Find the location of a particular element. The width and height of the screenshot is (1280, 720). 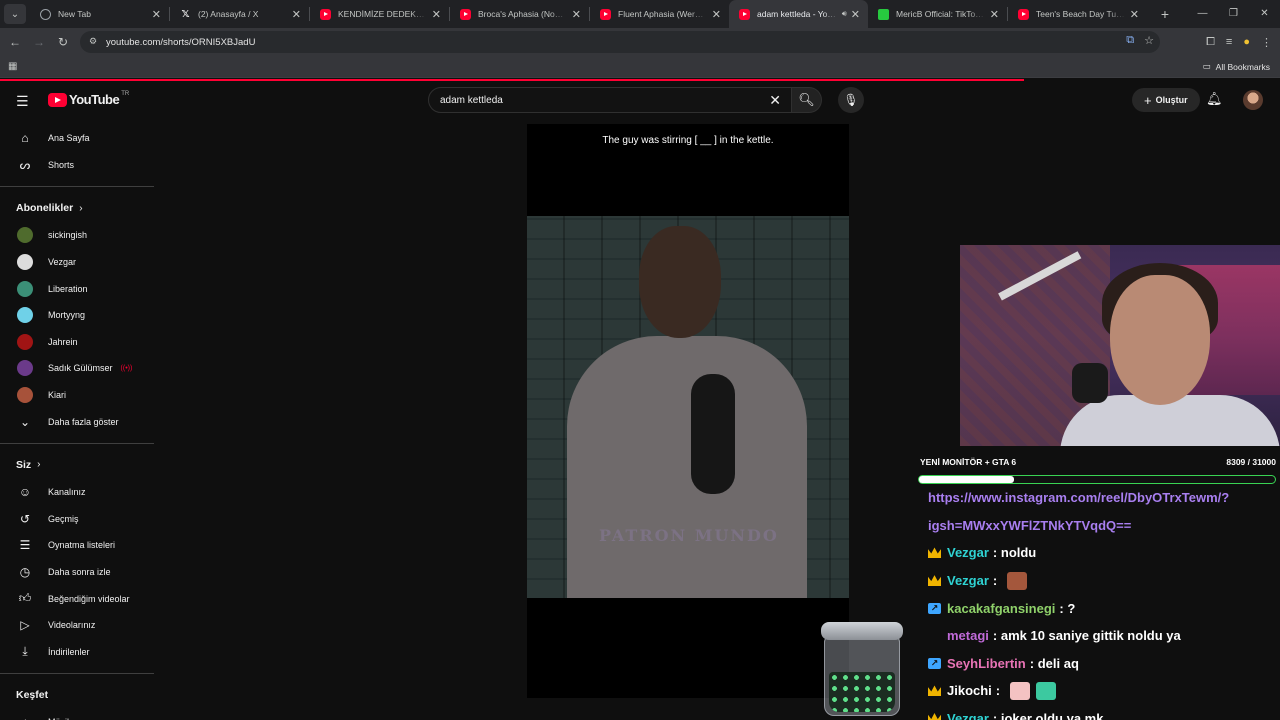

home-icon: ⌂ is located at coordinates (25, 138).